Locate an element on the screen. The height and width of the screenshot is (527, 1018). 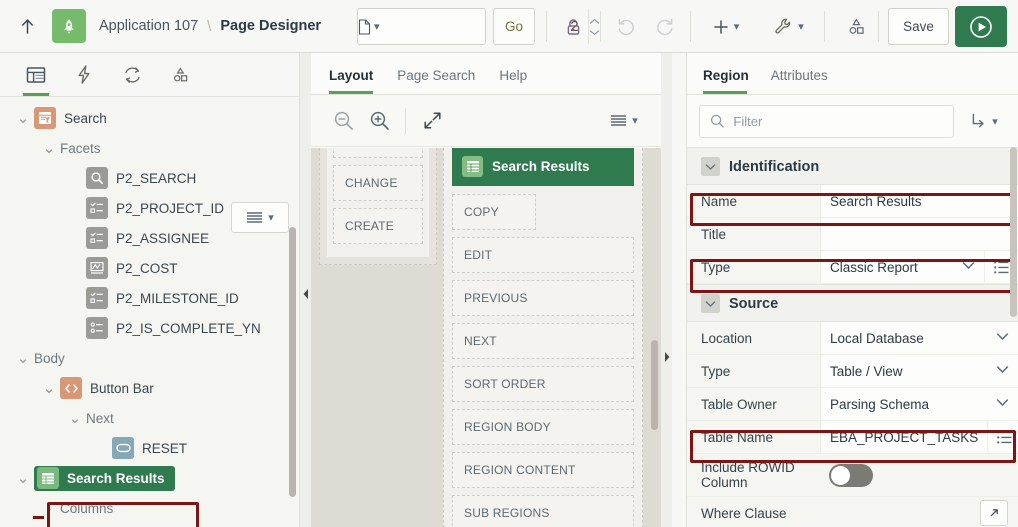
canvas-scrollbar is located at coordinates (654, 385).